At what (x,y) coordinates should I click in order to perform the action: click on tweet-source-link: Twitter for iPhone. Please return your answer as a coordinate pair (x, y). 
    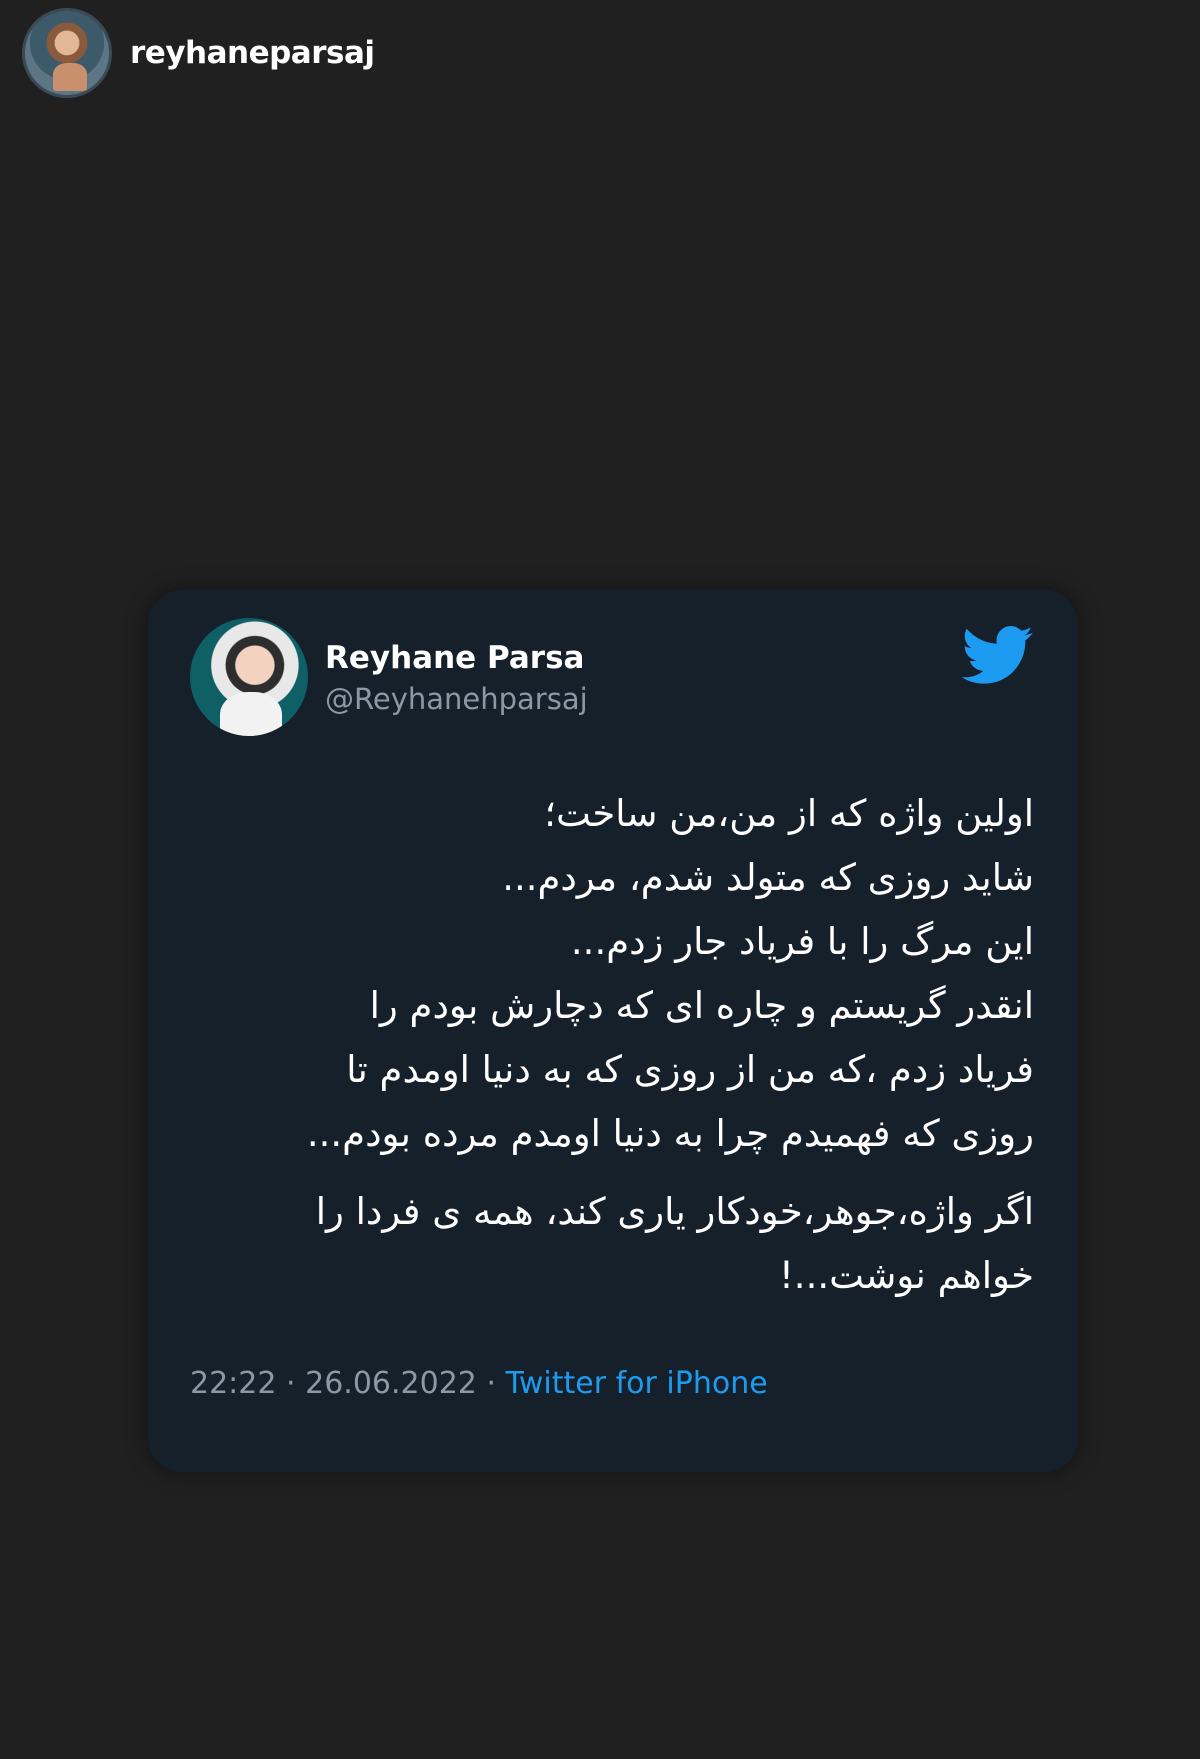
    Looking at the image, I should click on (637, 1383).